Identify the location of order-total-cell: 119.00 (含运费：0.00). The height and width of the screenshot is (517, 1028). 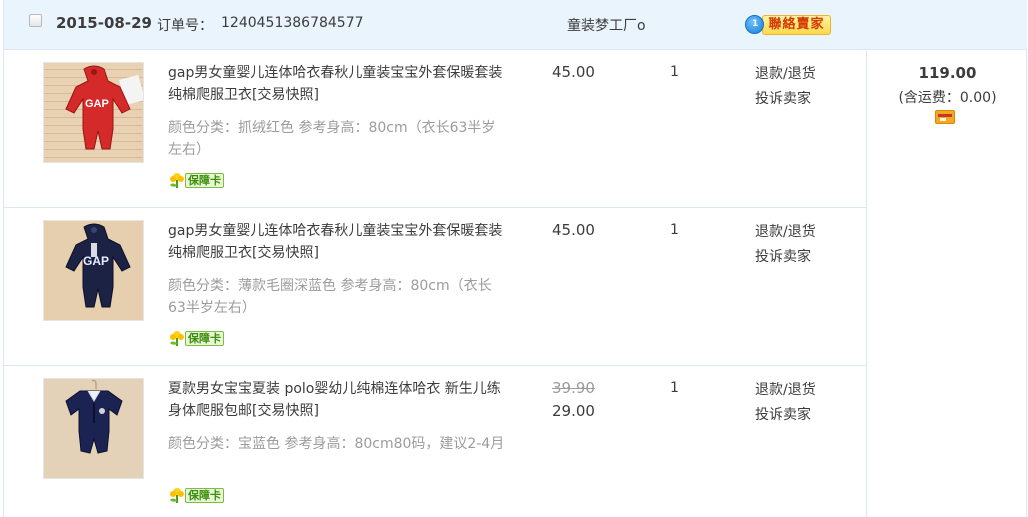
(946, 283).